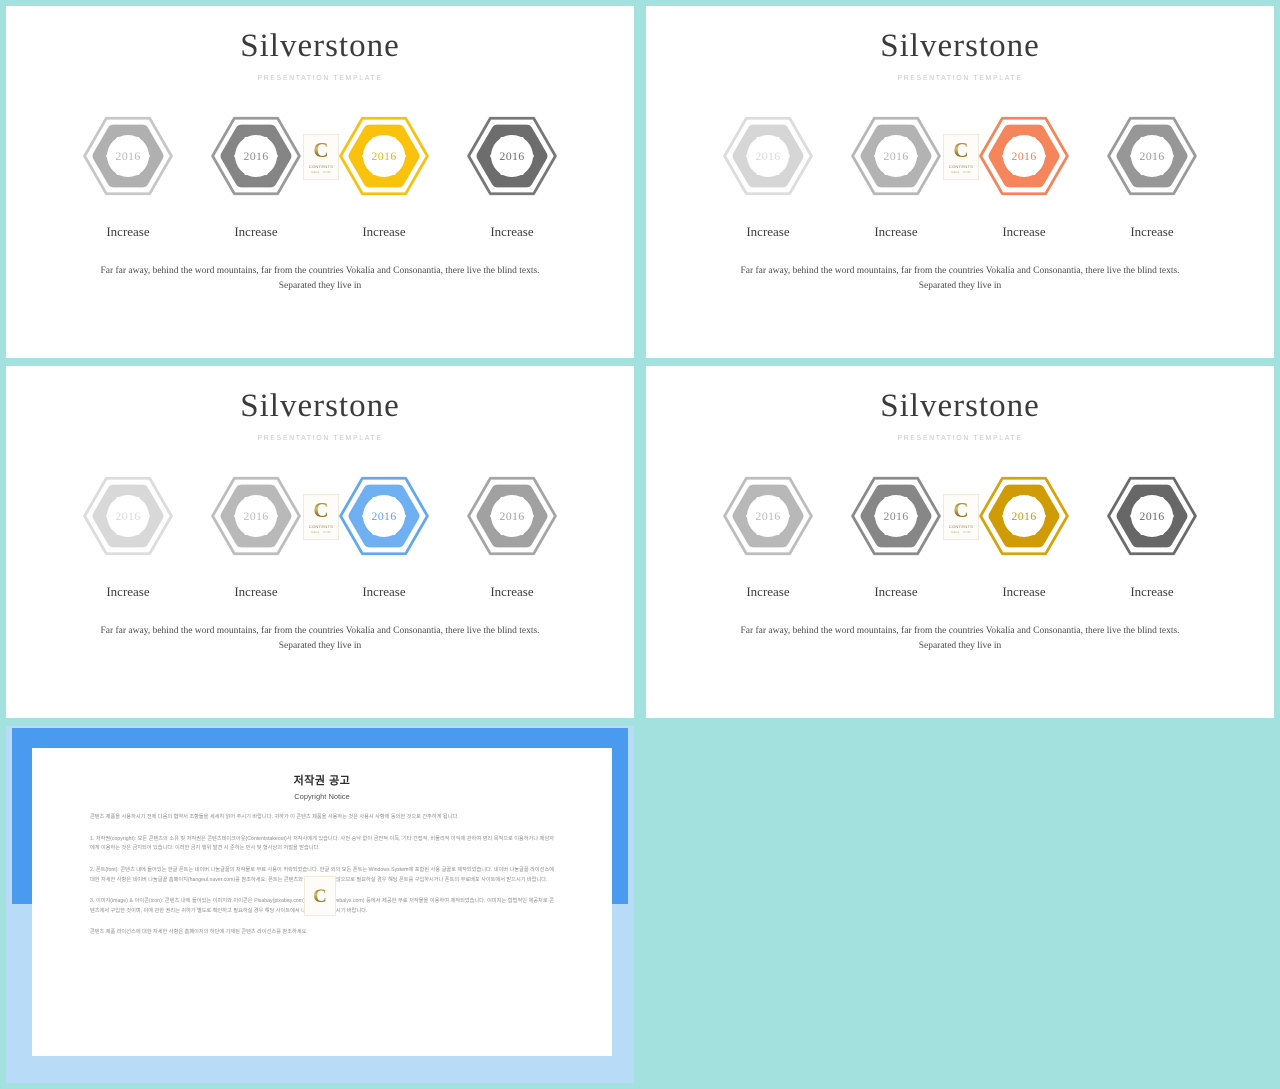 Image resolution: width=1280 pixels, height=1089 pixels. What do you see at coordinates (322, 796) in the screenshot?
I see `copyright-subtitle: Copyright Notice` at bounding box center [322, 796].